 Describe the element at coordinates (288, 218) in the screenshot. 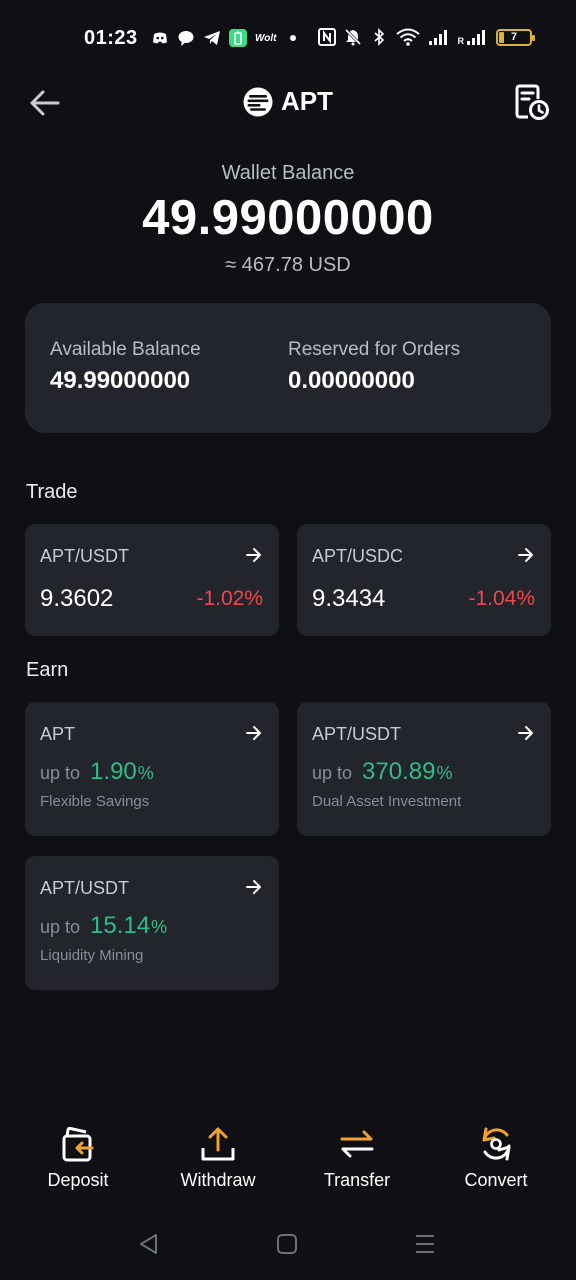

I see `wallet-balance-value: 49.99000000` at that location.